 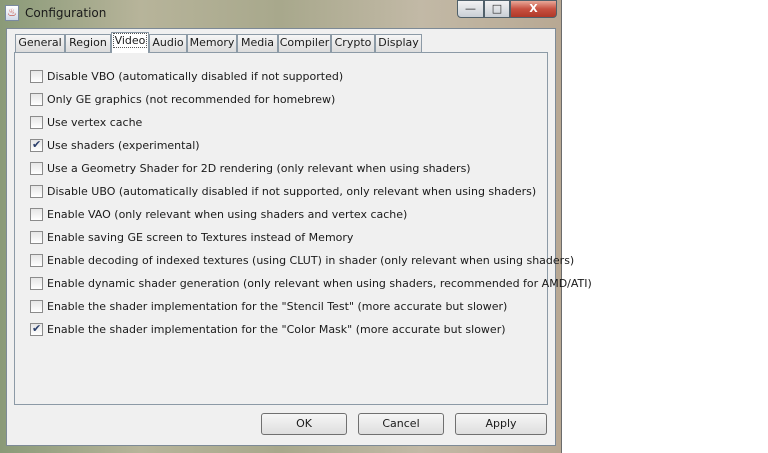 What do you see at coordinates (501, 424) in the screenshot?
I see `apply-button: Apply` at bounding box center [501, 424].